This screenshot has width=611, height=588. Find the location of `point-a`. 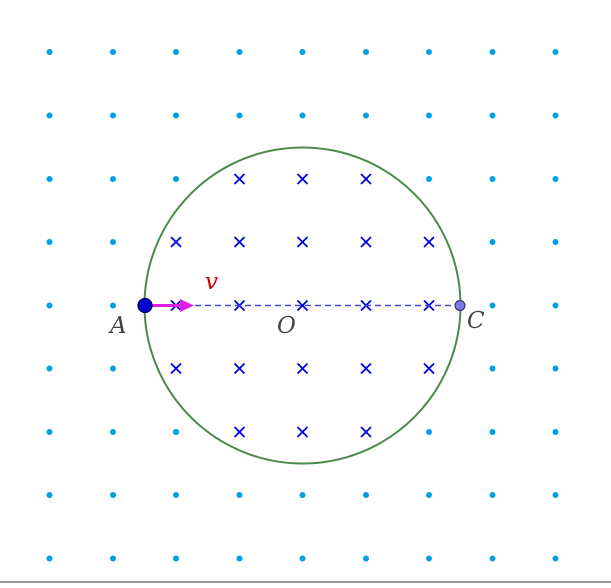

point-a is located at coordinates (145, 305).